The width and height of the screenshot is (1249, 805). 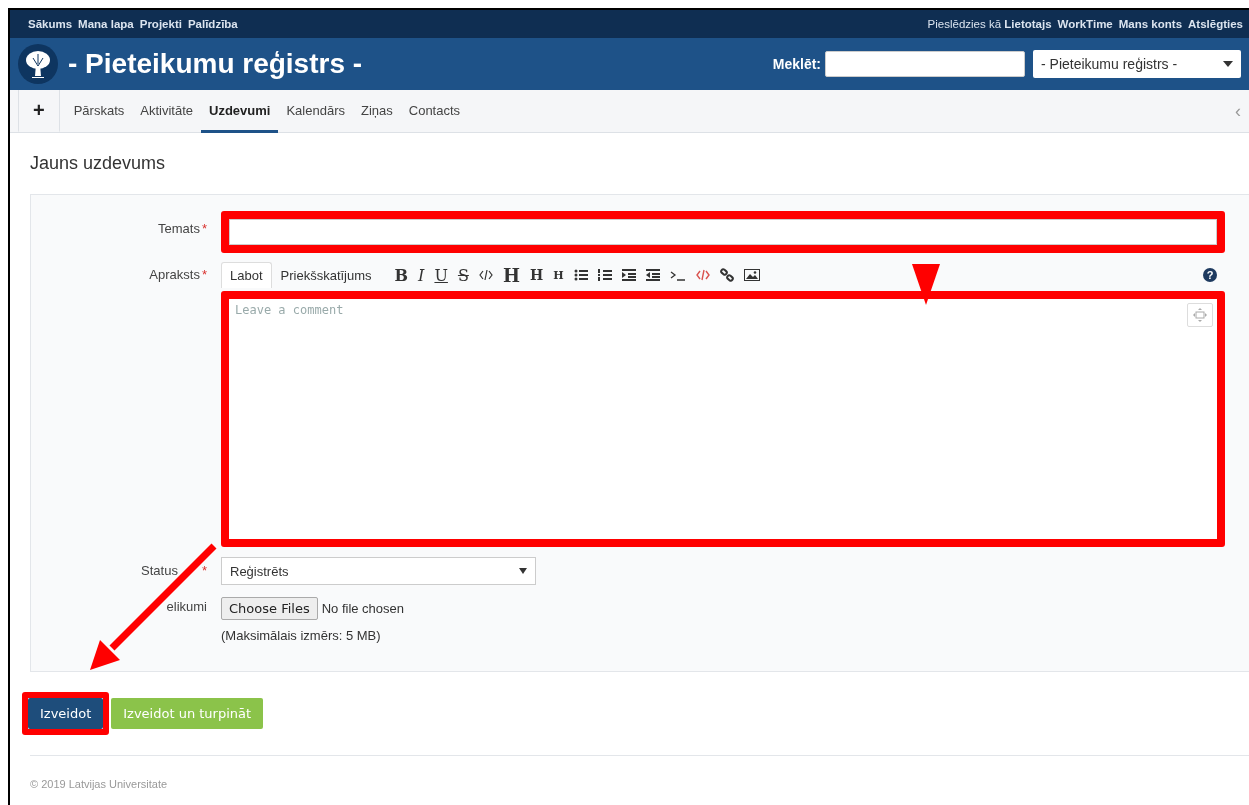 What do you see at coordinates (558, 275) in the screenshot?
I see `h3-tool: H` at bounding box center [558, 275].